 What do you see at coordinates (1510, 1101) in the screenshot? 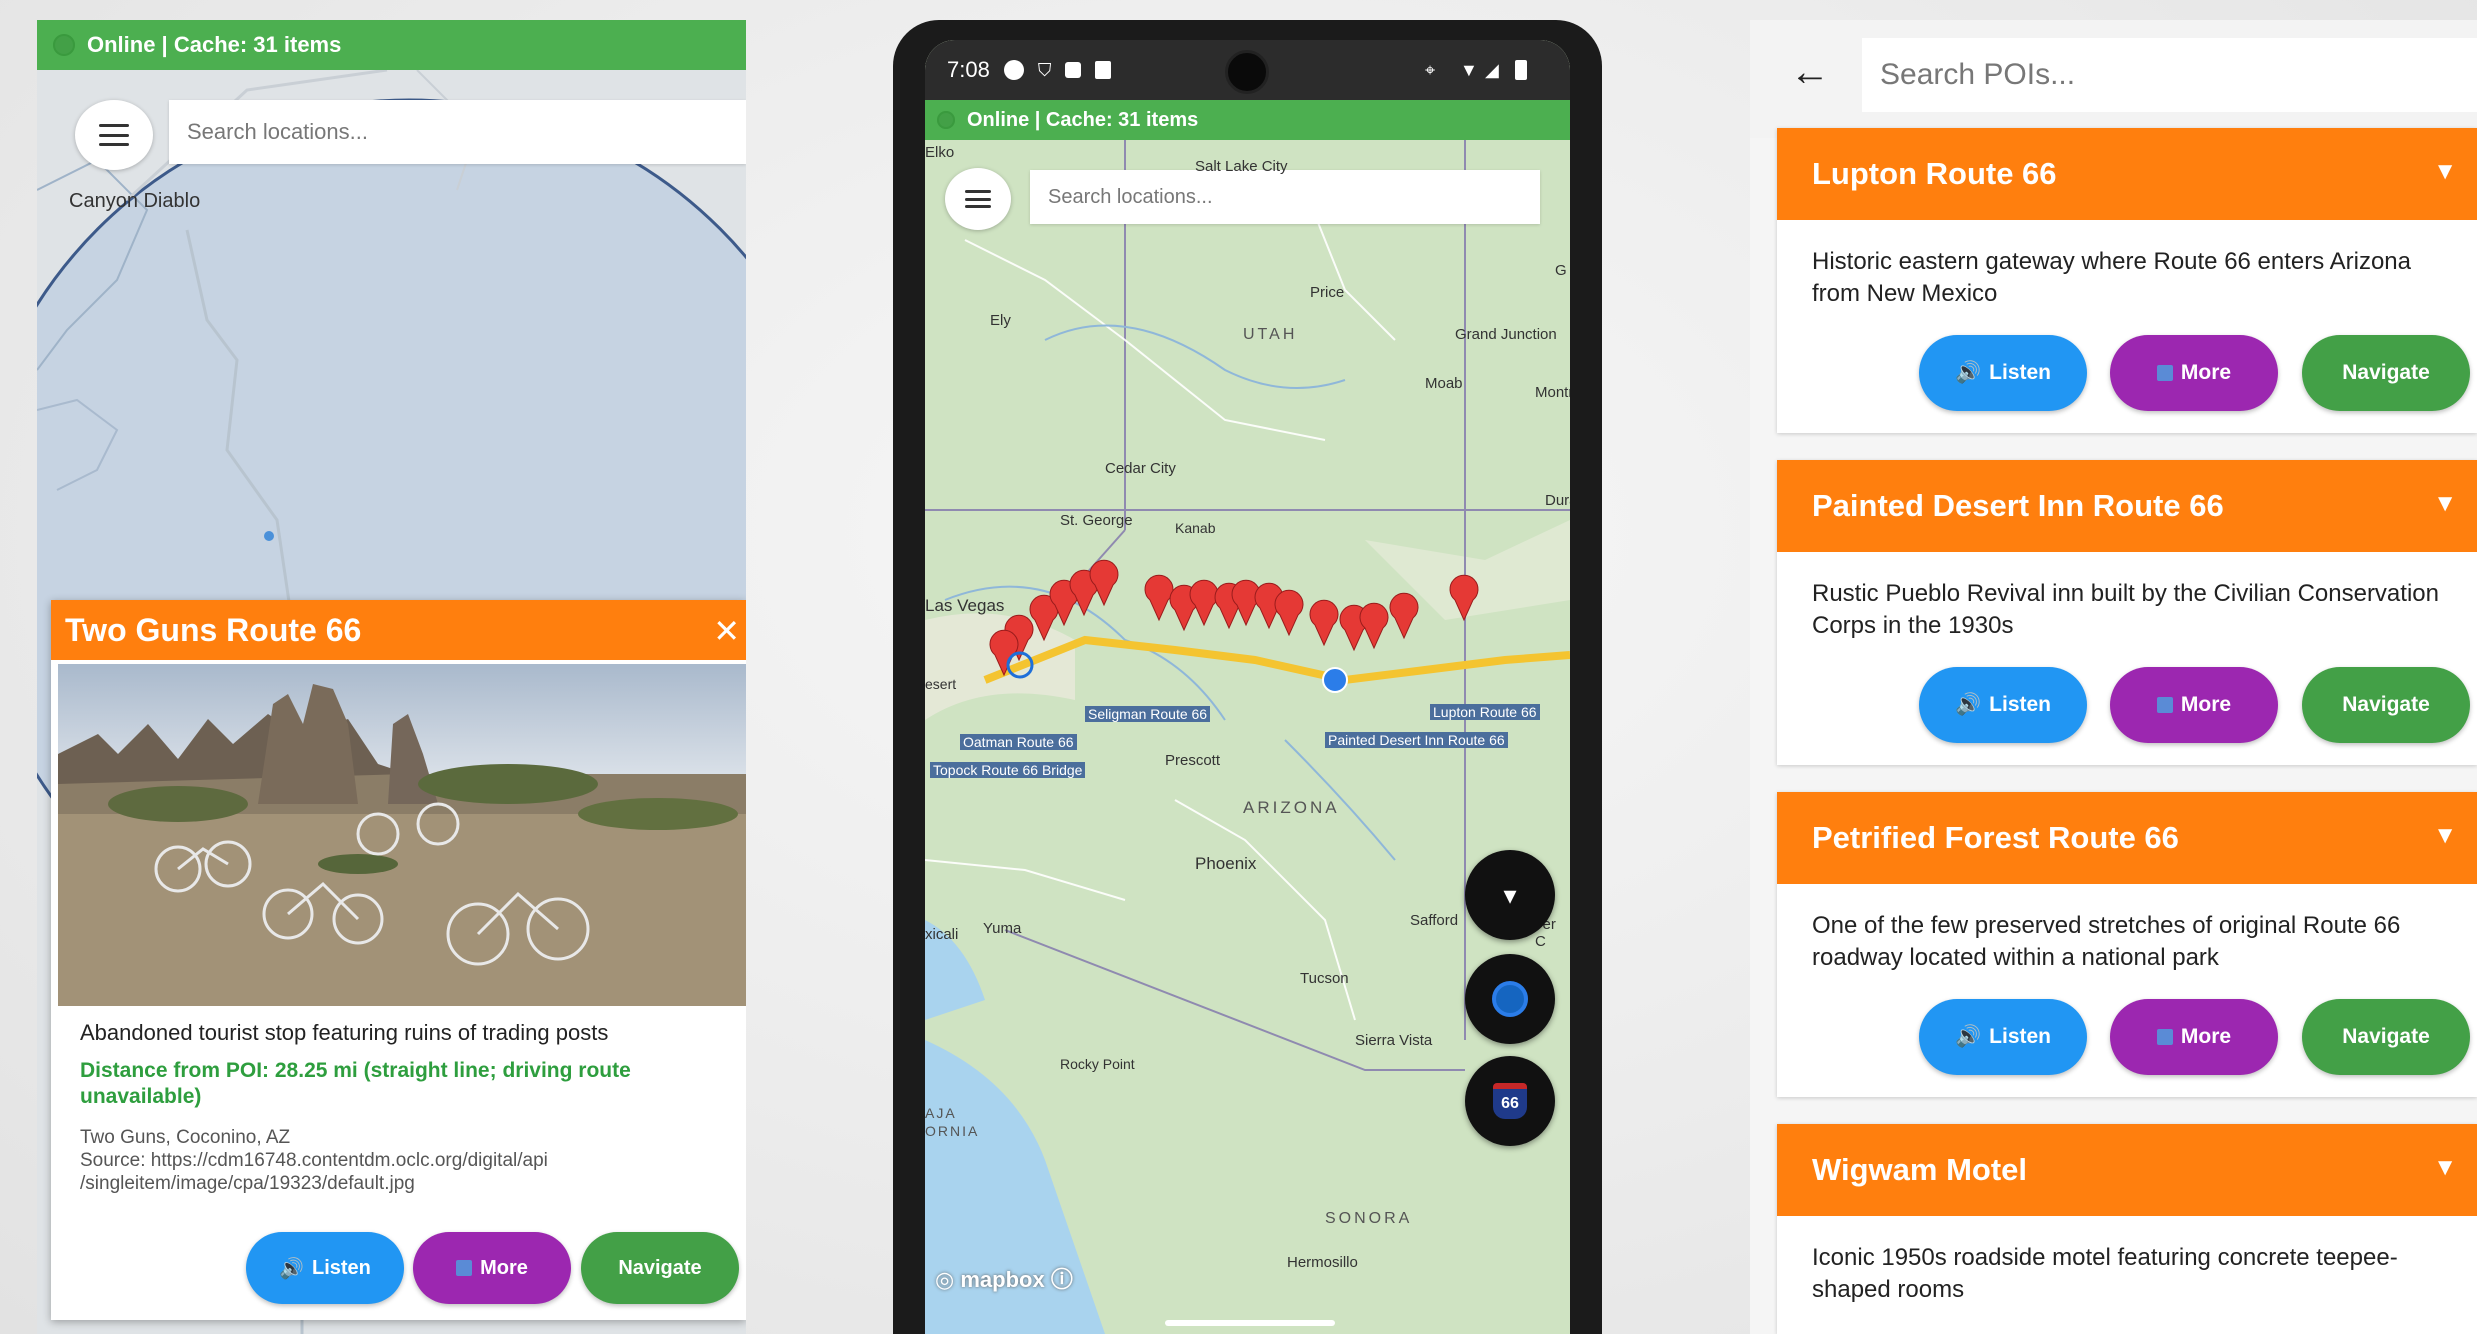
I see `route-66-button: 66` at bounding box center [1510, 1101].